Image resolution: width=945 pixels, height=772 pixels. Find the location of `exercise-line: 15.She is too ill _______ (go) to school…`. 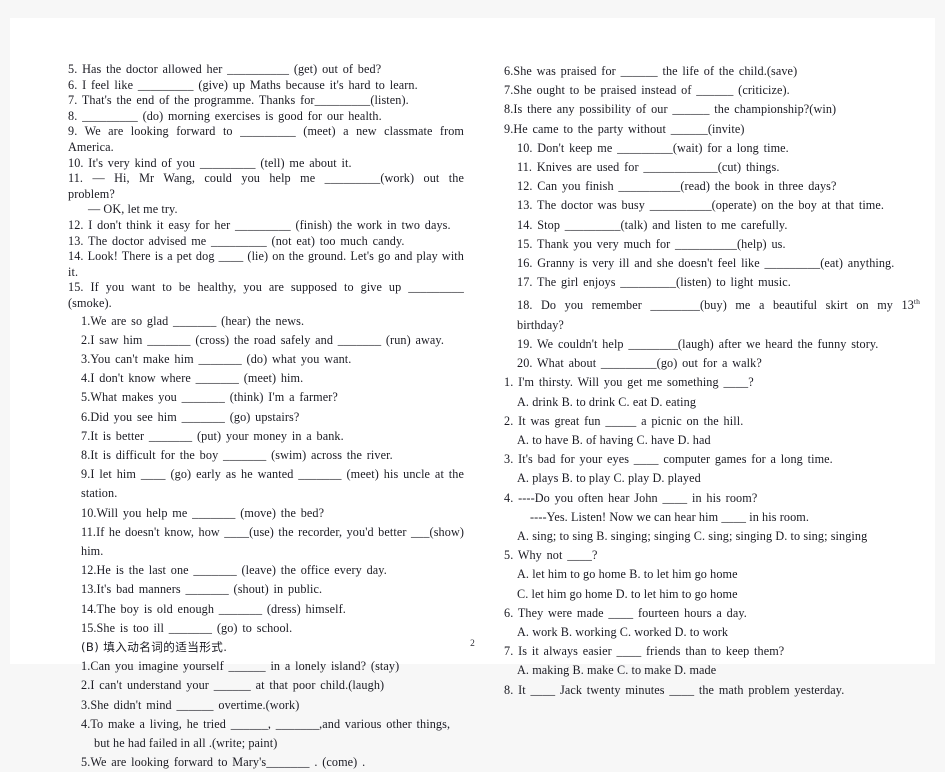

exercise-line: 15.She is too ill _______ (go) to school… is located at coordinates (187, 627).